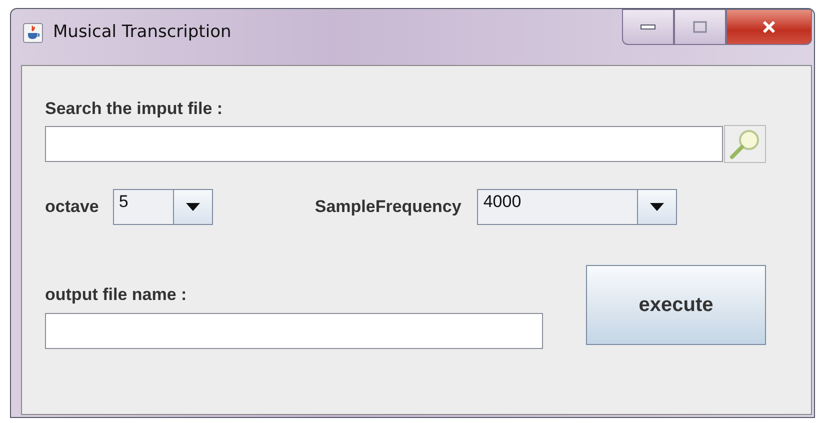 The width and height of the screenshot is (818, 423). What do you see at coordinates (162, 207) in the screenshot?
I see `octave-dropdown: 5` at bounding box center [162, 207].